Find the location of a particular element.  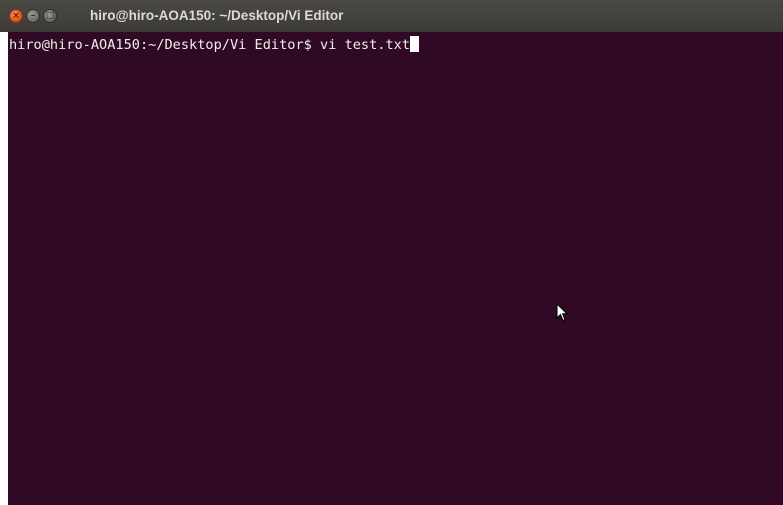

window-title: hiro@hiro-AOA150: ~/Desktop/Vi Editor is located at coordinates (217, 15).